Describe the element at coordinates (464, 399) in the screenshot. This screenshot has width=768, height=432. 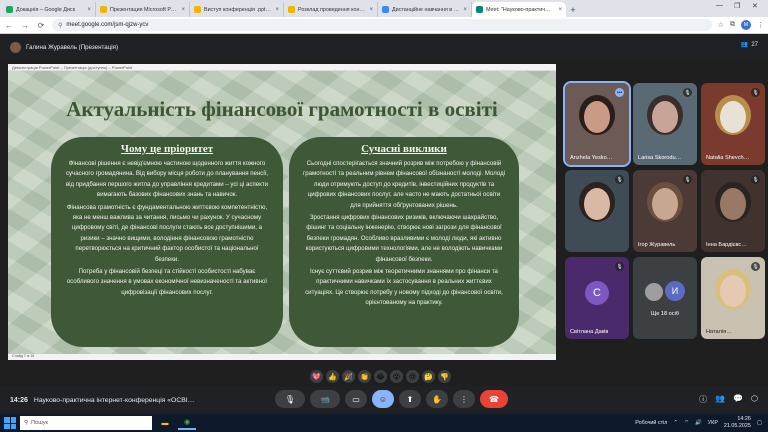
I see `more-options-button: ⋮` at that location.